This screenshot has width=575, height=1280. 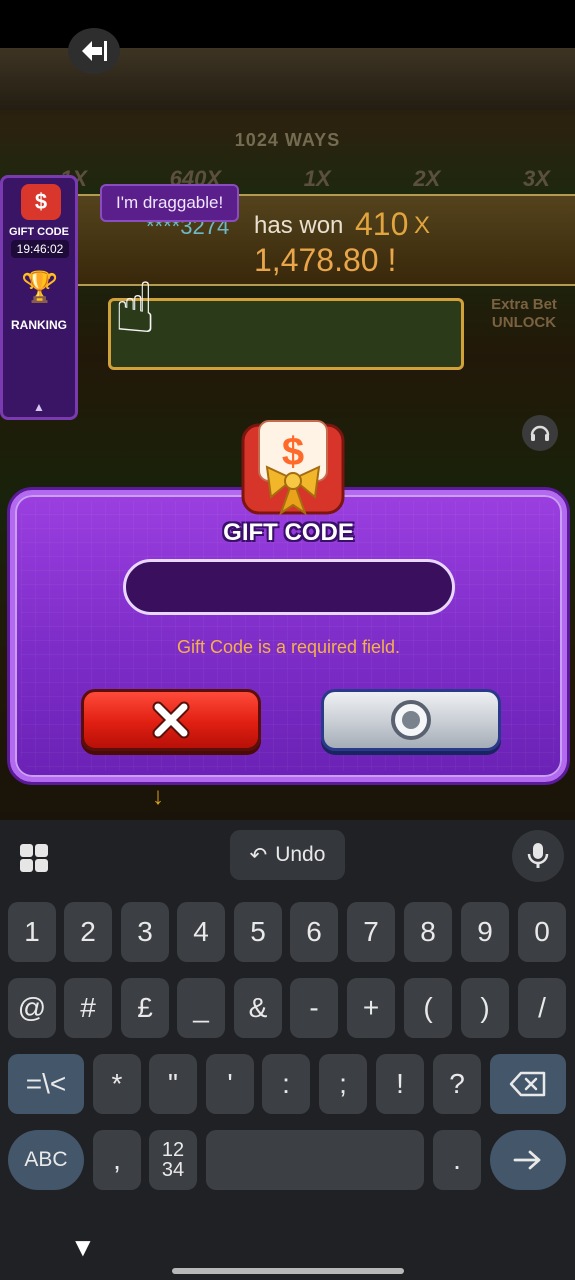 I want to click on key-pound: £, so click(x=145, y=1008).